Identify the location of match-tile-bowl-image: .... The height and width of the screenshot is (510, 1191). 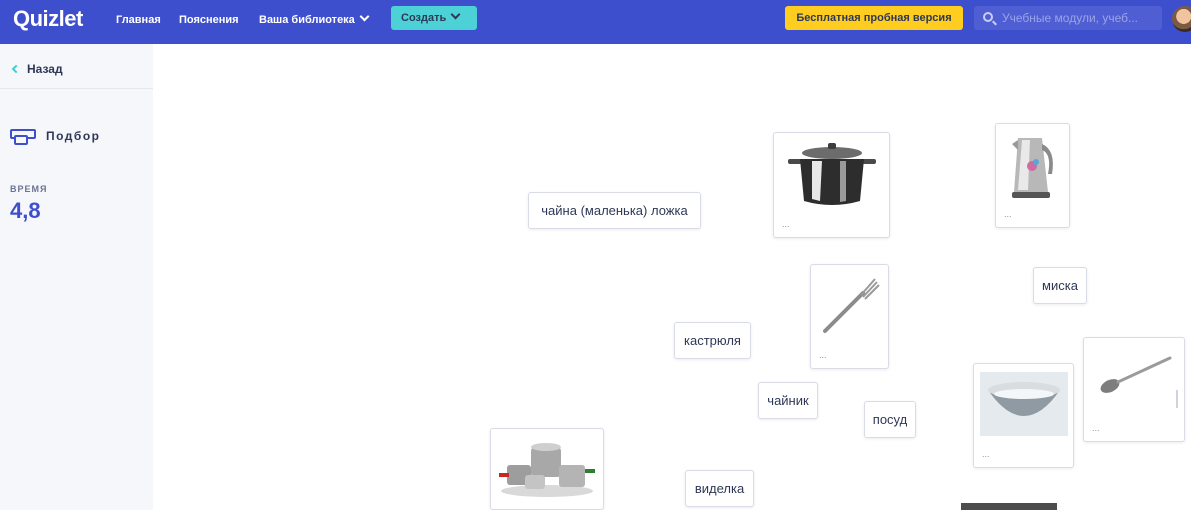
(1023, 415).